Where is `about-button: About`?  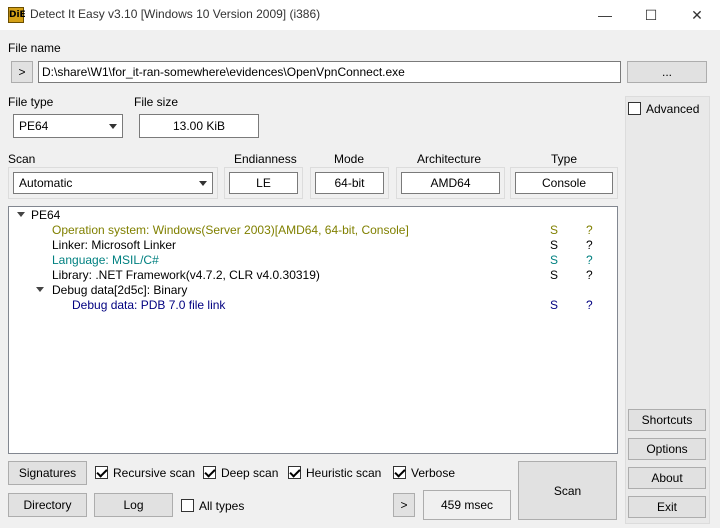 about-button: About is located at coordinates (667, 478).